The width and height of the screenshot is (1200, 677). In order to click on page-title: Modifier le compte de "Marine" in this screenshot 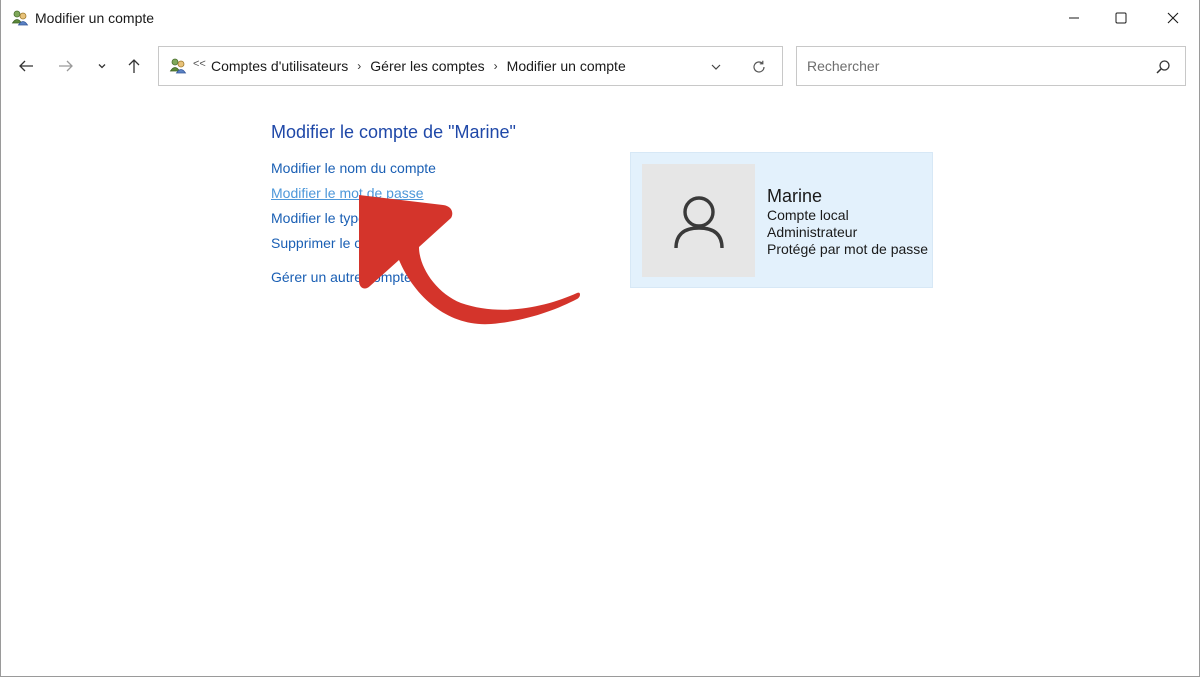, I will do `click(393, 132)`.